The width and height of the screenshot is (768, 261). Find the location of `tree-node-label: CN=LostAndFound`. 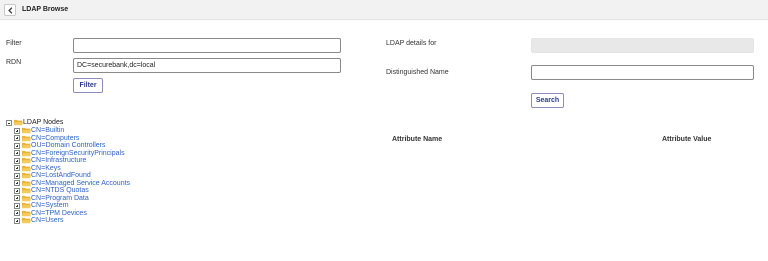

tree-node-label: CN=LostAndFound is located at coordinates (61, 176).